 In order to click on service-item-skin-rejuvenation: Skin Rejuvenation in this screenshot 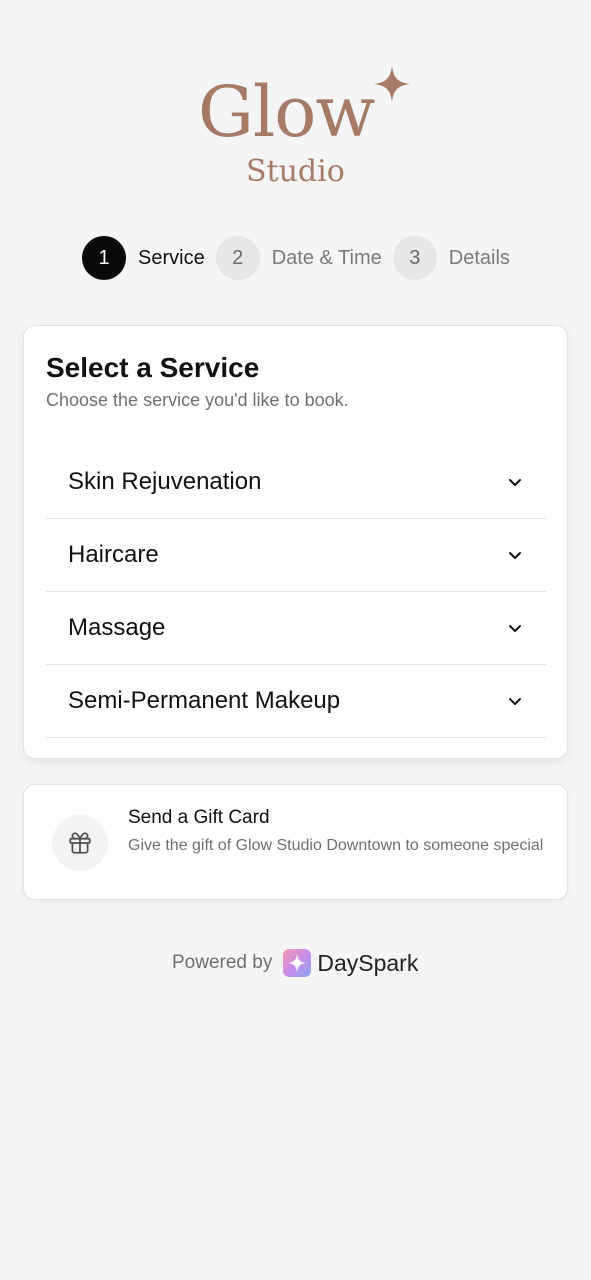, I will do `click(296, 482)`.